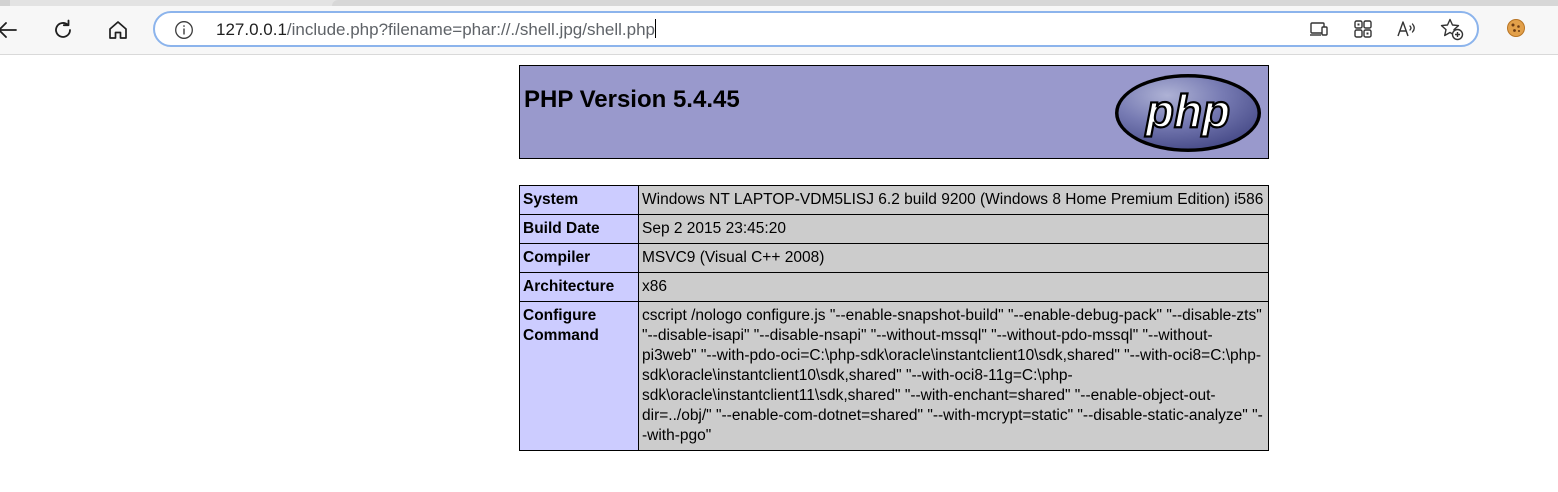  What do you see at coordinates (579, 200) in the screenshot?
I see `row-key: System` at bounding box center [579, 200].